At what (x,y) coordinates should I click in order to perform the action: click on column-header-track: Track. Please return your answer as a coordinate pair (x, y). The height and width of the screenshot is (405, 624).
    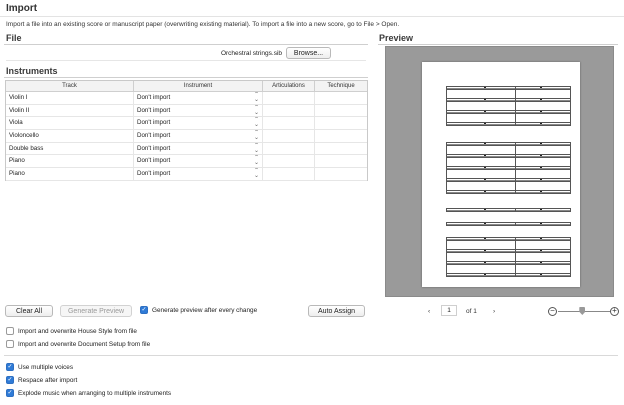
    Looking at the image, I should click on (70, 86).